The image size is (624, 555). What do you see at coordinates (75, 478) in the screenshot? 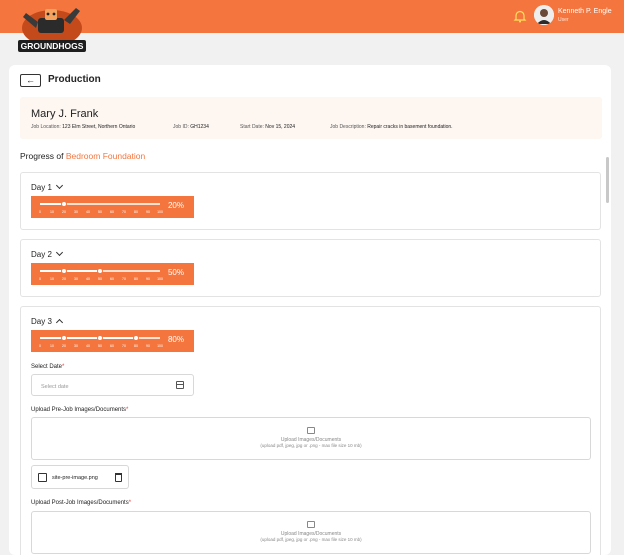
I see `file-name: site-pre-image.png` at bounding box center [75, 478].